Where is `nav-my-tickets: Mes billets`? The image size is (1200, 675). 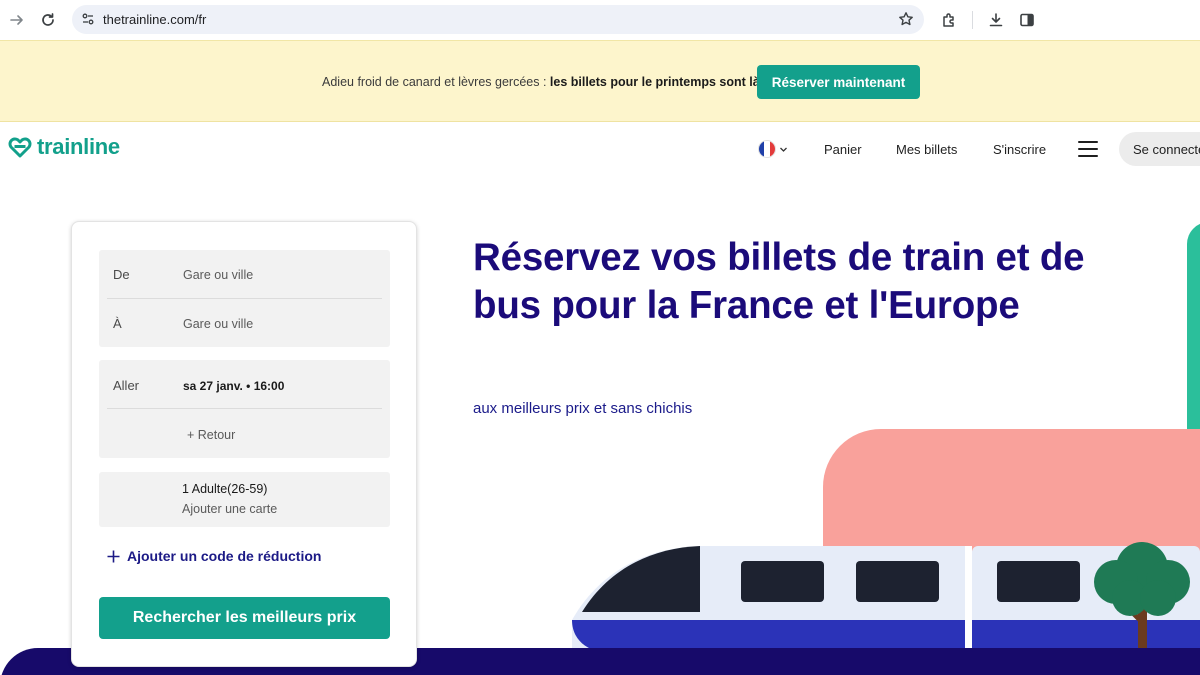 nav-my-tickets: Mes billets is located at coordinates (926, 149).